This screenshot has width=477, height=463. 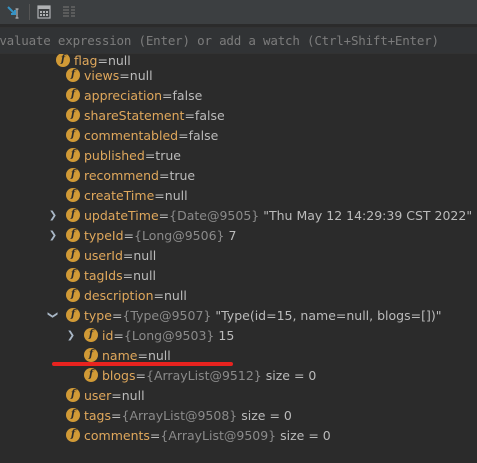 What do you see at coordinates (114, 155) in the screenshot?
I see `variable-name: published` at bounding box center [114, 155].